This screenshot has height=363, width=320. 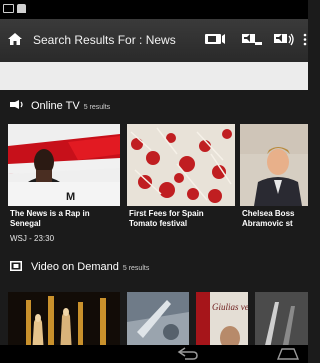 I want to click on online-tv-title: Online TV 5 results, so click(x=71, y=106).